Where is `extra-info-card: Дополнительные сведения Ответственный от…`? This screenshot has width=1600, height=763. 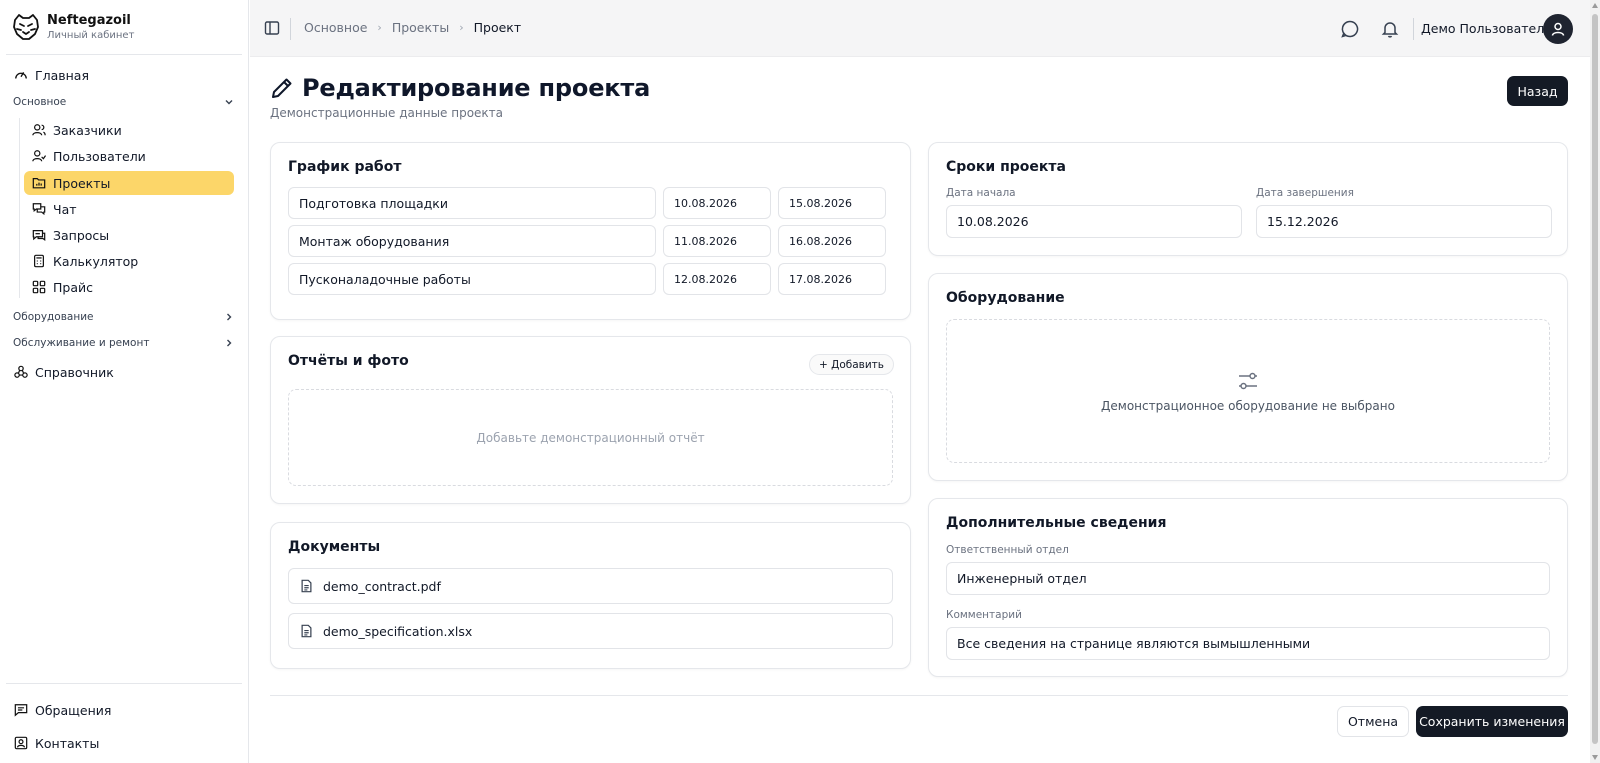
extra-info-card: Дополнительные сведения Ответственный от… is located at coordinates (1248, 587).